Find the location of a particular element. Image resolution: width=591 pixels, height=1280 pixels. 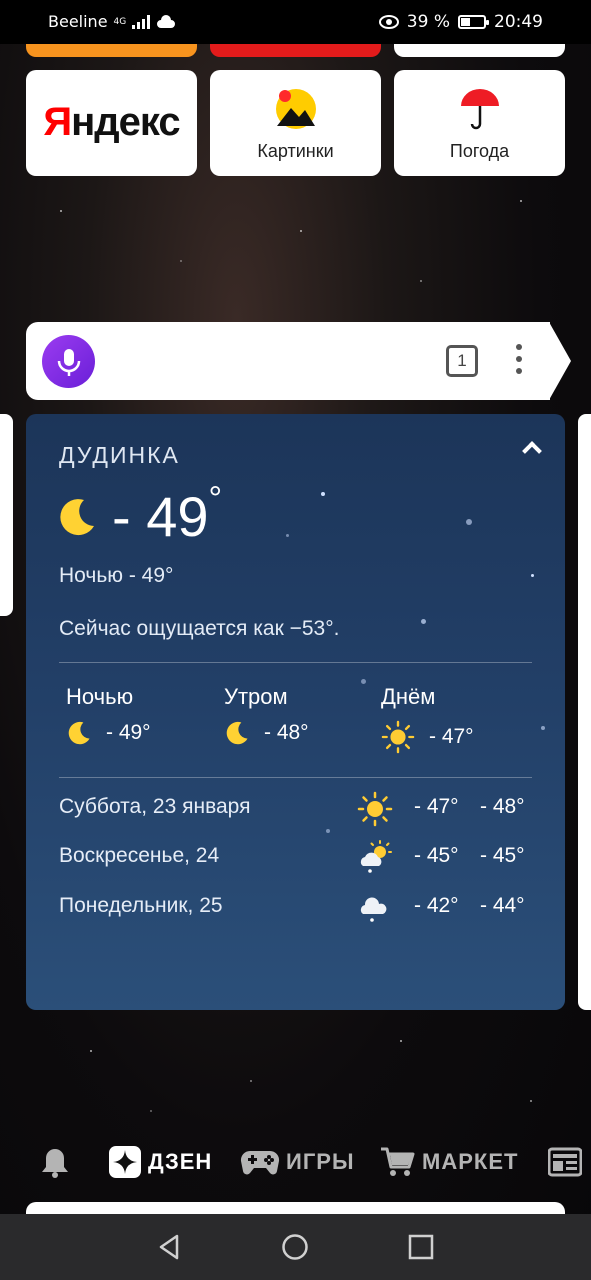

tile-pictures: Картинки is located at coordinates (295, 123).